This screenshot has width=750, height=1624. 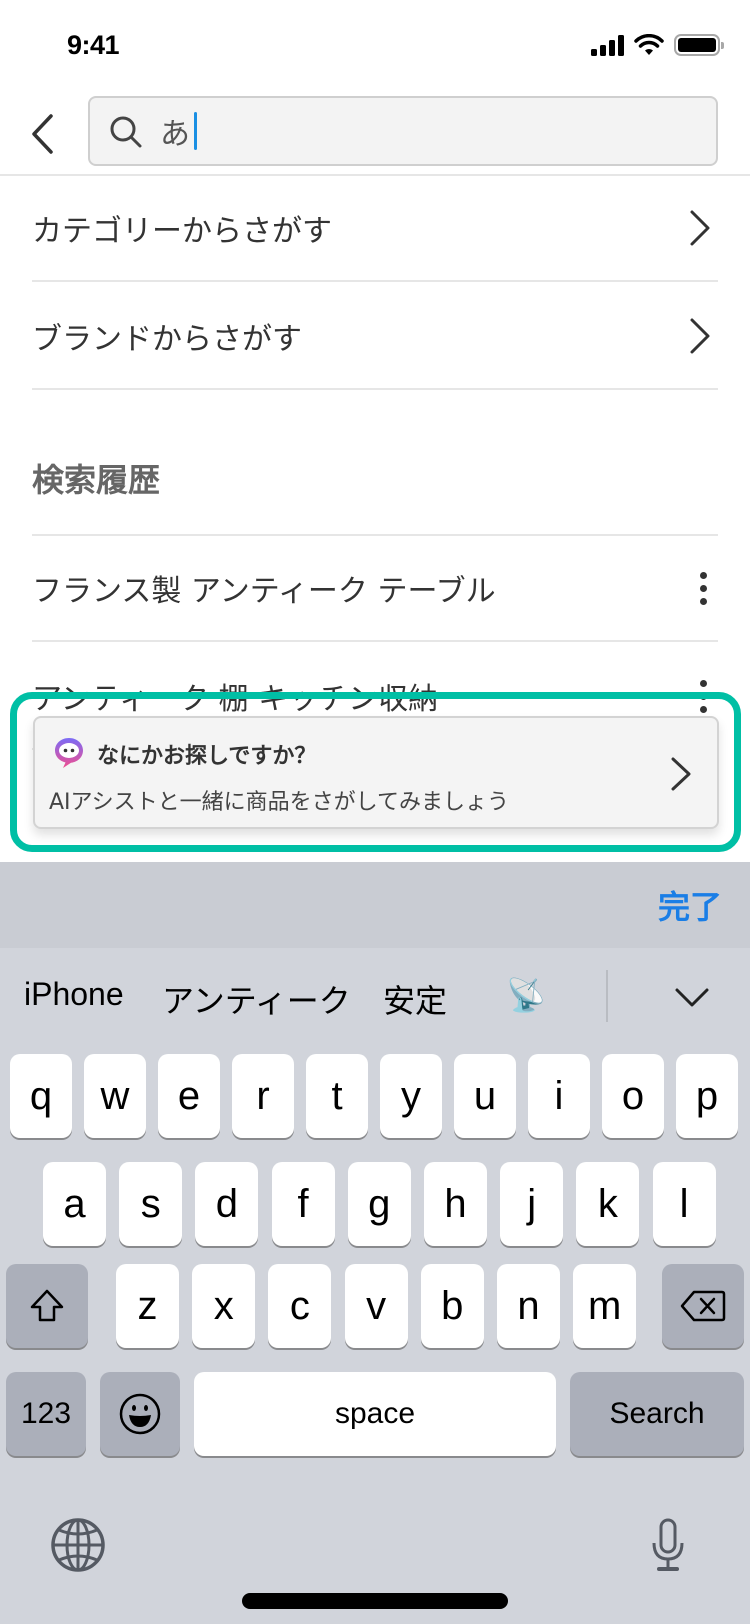 What do you see at coordinates (115, 1096) in the screenshot?
I see `key-w: w` at bounding box center [115, 1096].